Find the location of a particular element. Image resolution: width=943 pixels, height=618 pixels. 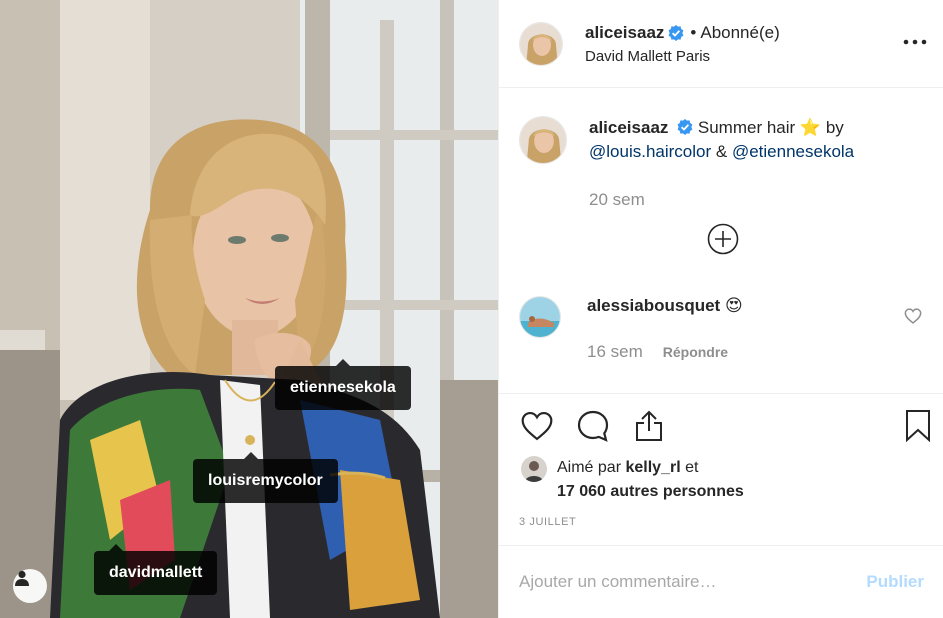

add-comment-form: Publier is located at coordinates (721, 581).